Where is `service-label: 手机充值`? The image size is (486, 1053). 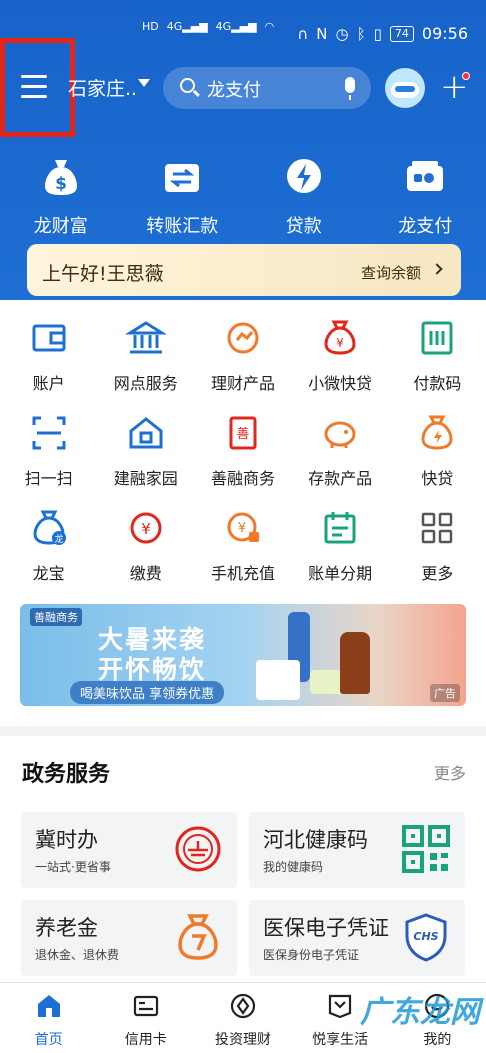 service-label: 手机充值 is located at coordinates (242, 573).